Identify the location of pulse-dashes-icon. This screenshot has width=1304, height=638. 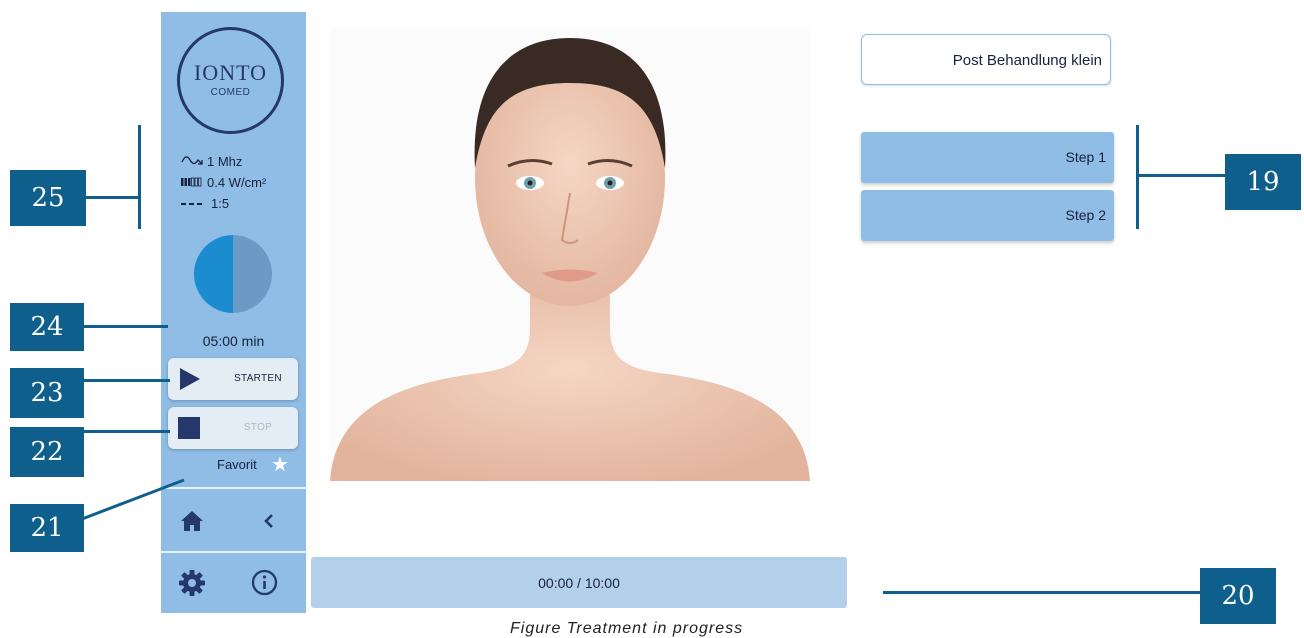
(194, 203).